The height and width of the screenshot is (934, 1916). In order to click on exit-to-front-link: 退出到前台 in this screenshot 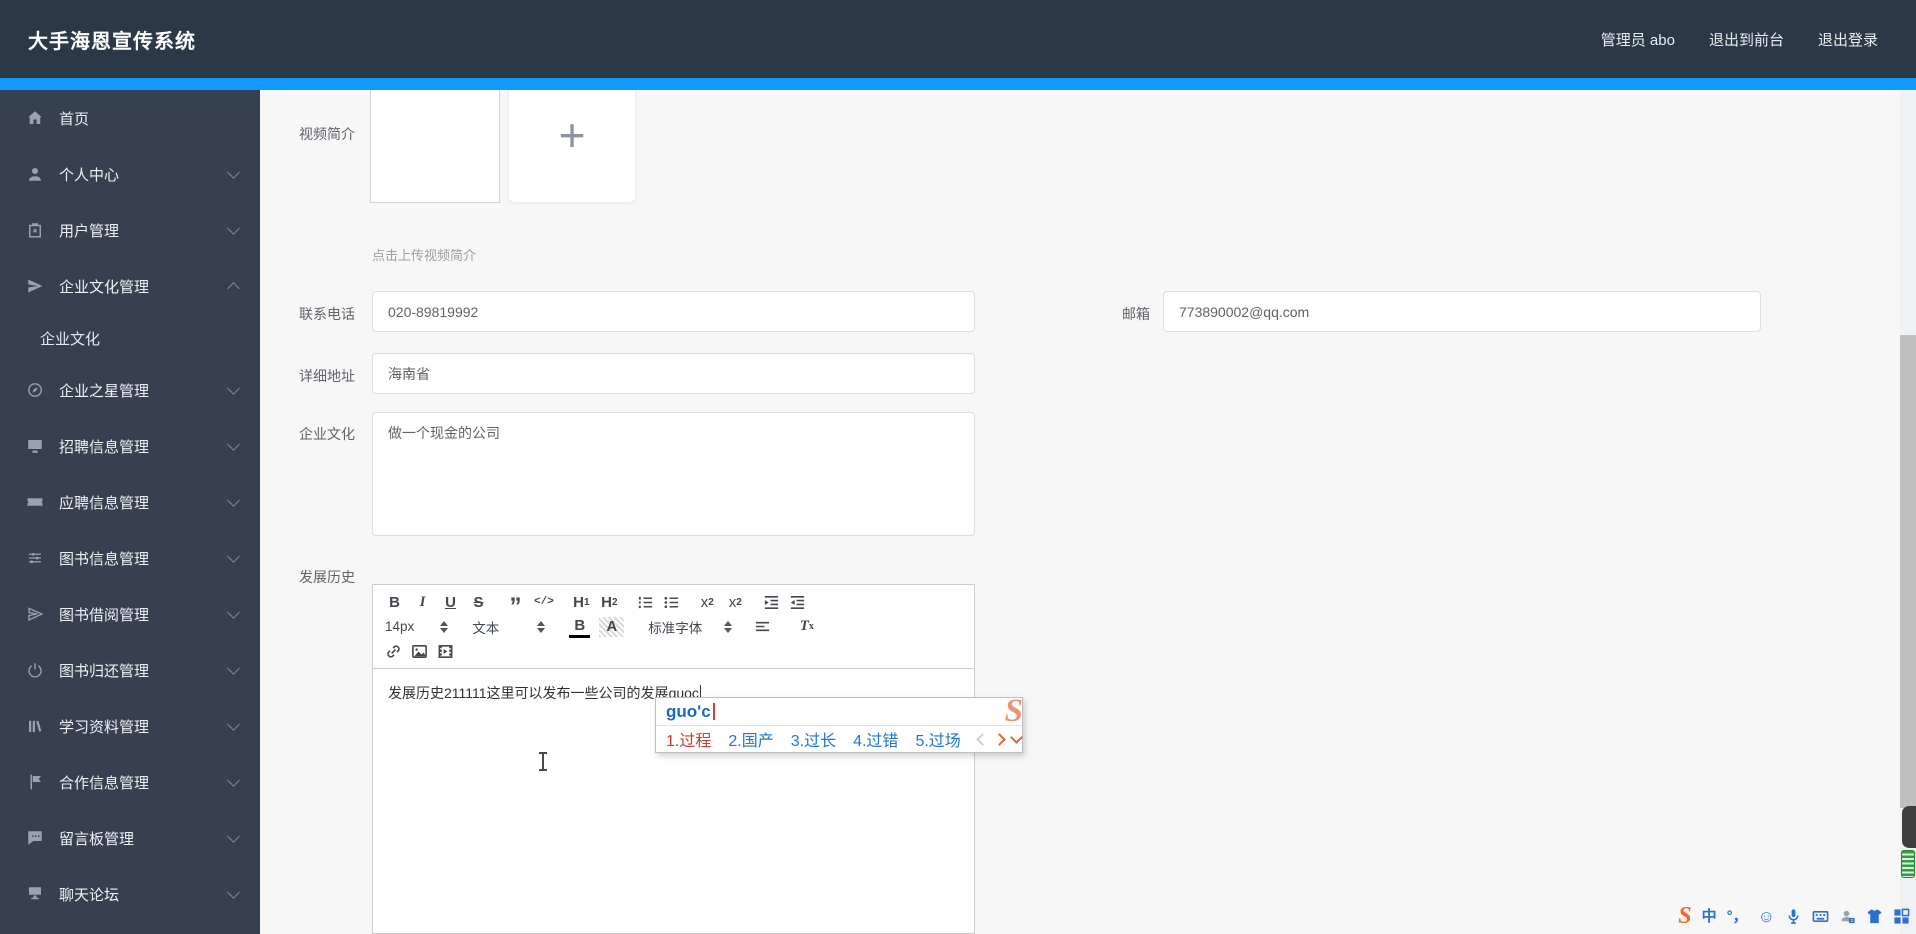, I will do `click(1746, 39)`.